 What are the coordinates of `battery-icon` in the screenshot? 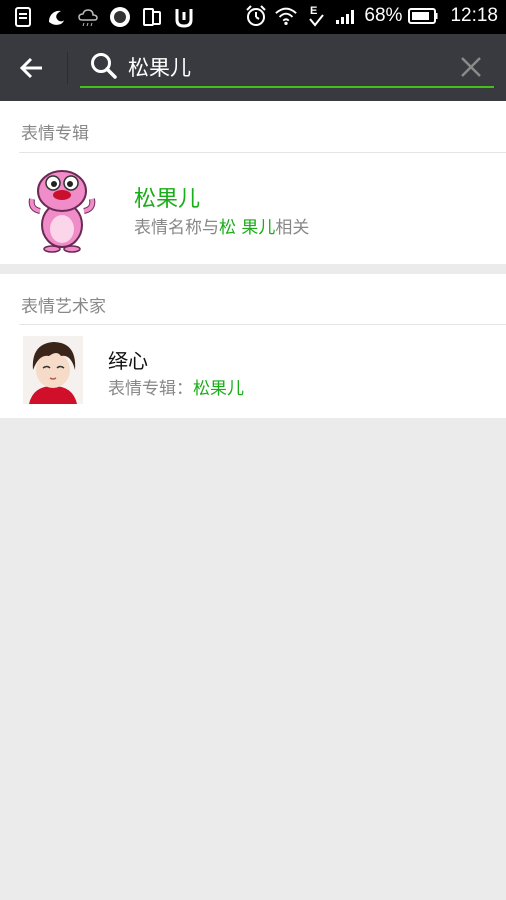 It's located at (423, 16).